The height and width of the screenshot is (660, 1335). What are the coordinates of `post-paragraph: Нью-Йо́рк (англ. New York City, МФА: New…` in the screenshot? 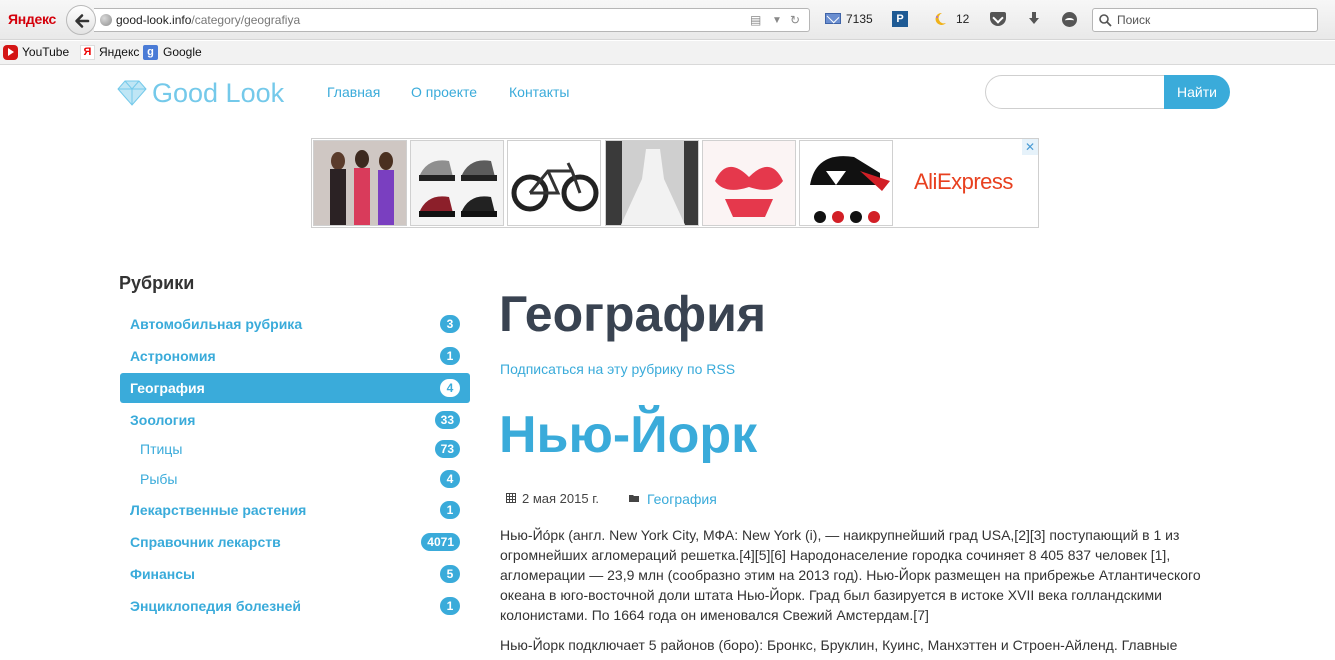 It's located at (850, 575).